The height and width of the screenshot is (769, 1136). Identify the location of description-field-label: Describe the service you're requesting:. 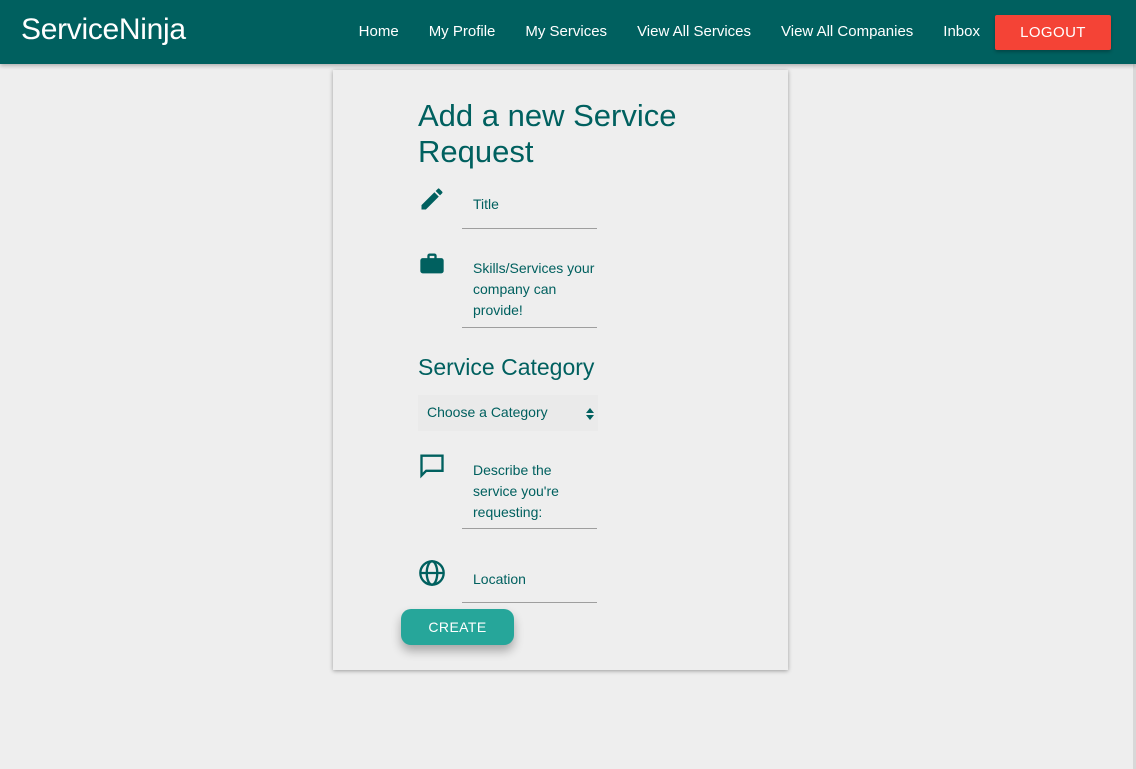
(516, 491).